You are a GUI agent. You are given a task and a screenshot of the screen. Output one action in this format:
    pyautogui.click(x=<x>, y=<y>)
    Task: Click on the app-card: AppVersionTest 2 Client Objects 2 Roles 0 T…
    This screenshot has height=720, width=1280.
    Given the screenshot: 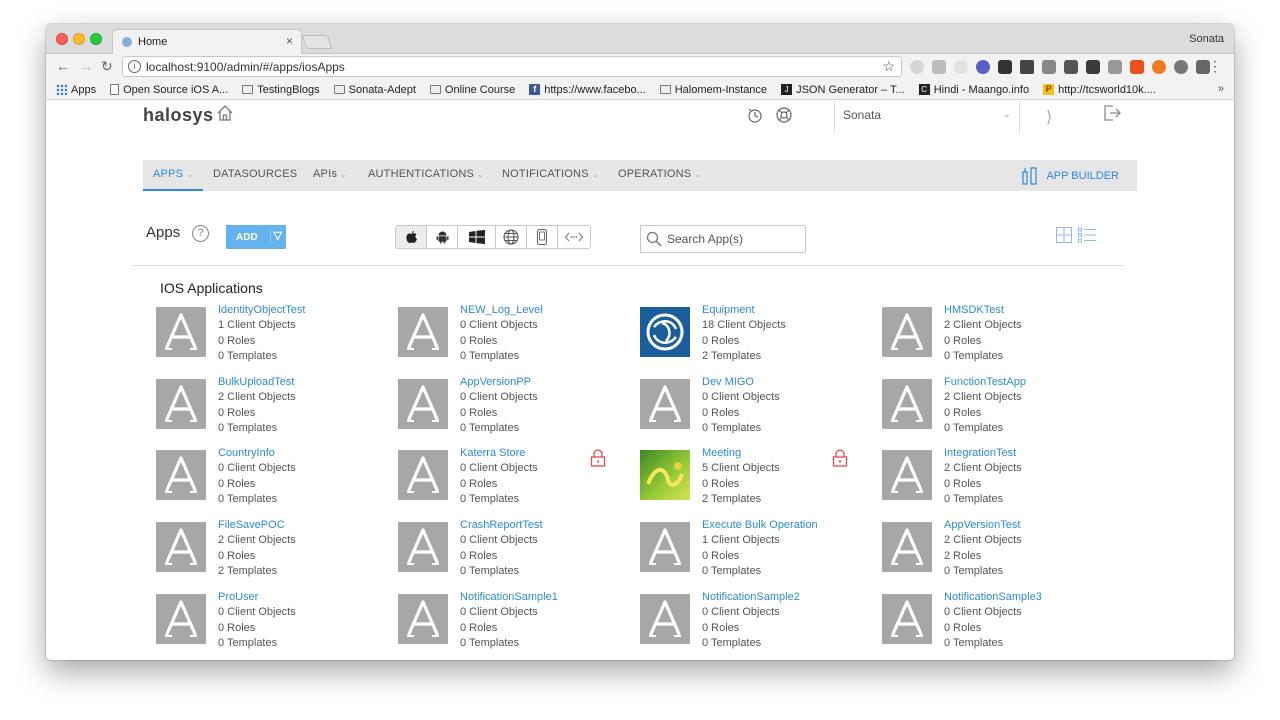 What is the action you would take?
    pyautogui.click(x=997, y=549)
    